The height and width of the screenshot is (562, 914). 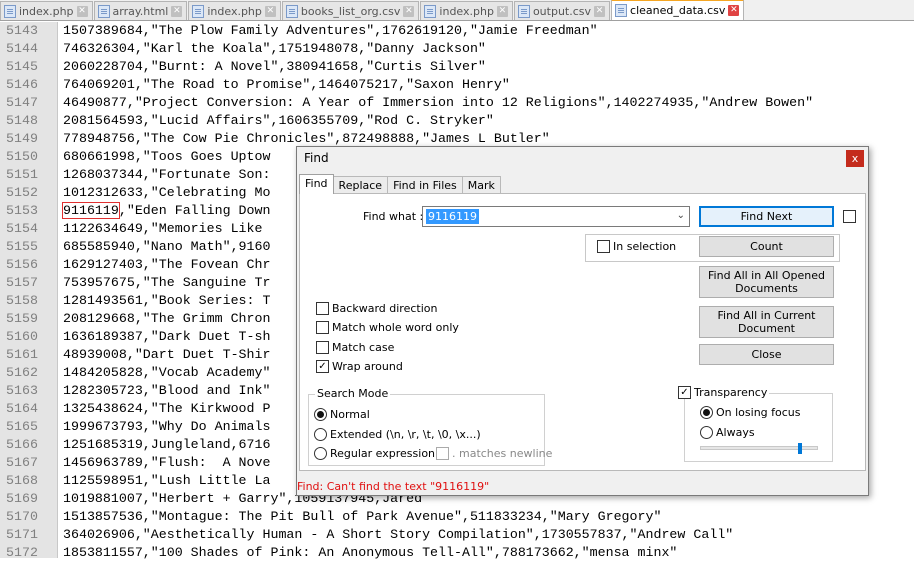 What do you see at coordinates (374, 453) in the screenshot?
I see `search-mode-regex-radio: Regular expression` at bounding box center [374, 453].